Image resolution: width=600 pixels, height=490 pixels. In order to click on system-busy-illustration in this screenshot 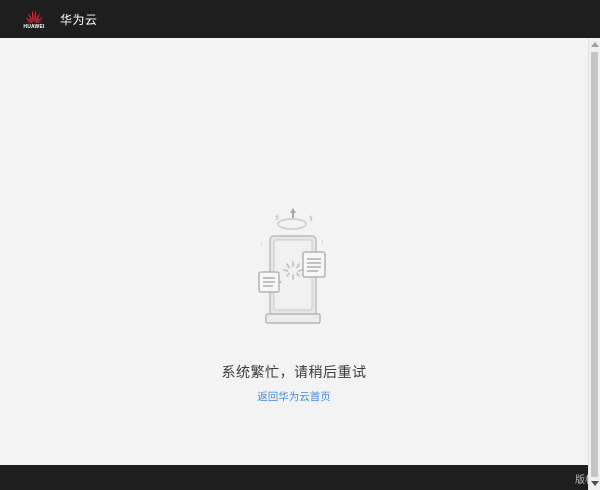, I will do `click(292, 266)`.